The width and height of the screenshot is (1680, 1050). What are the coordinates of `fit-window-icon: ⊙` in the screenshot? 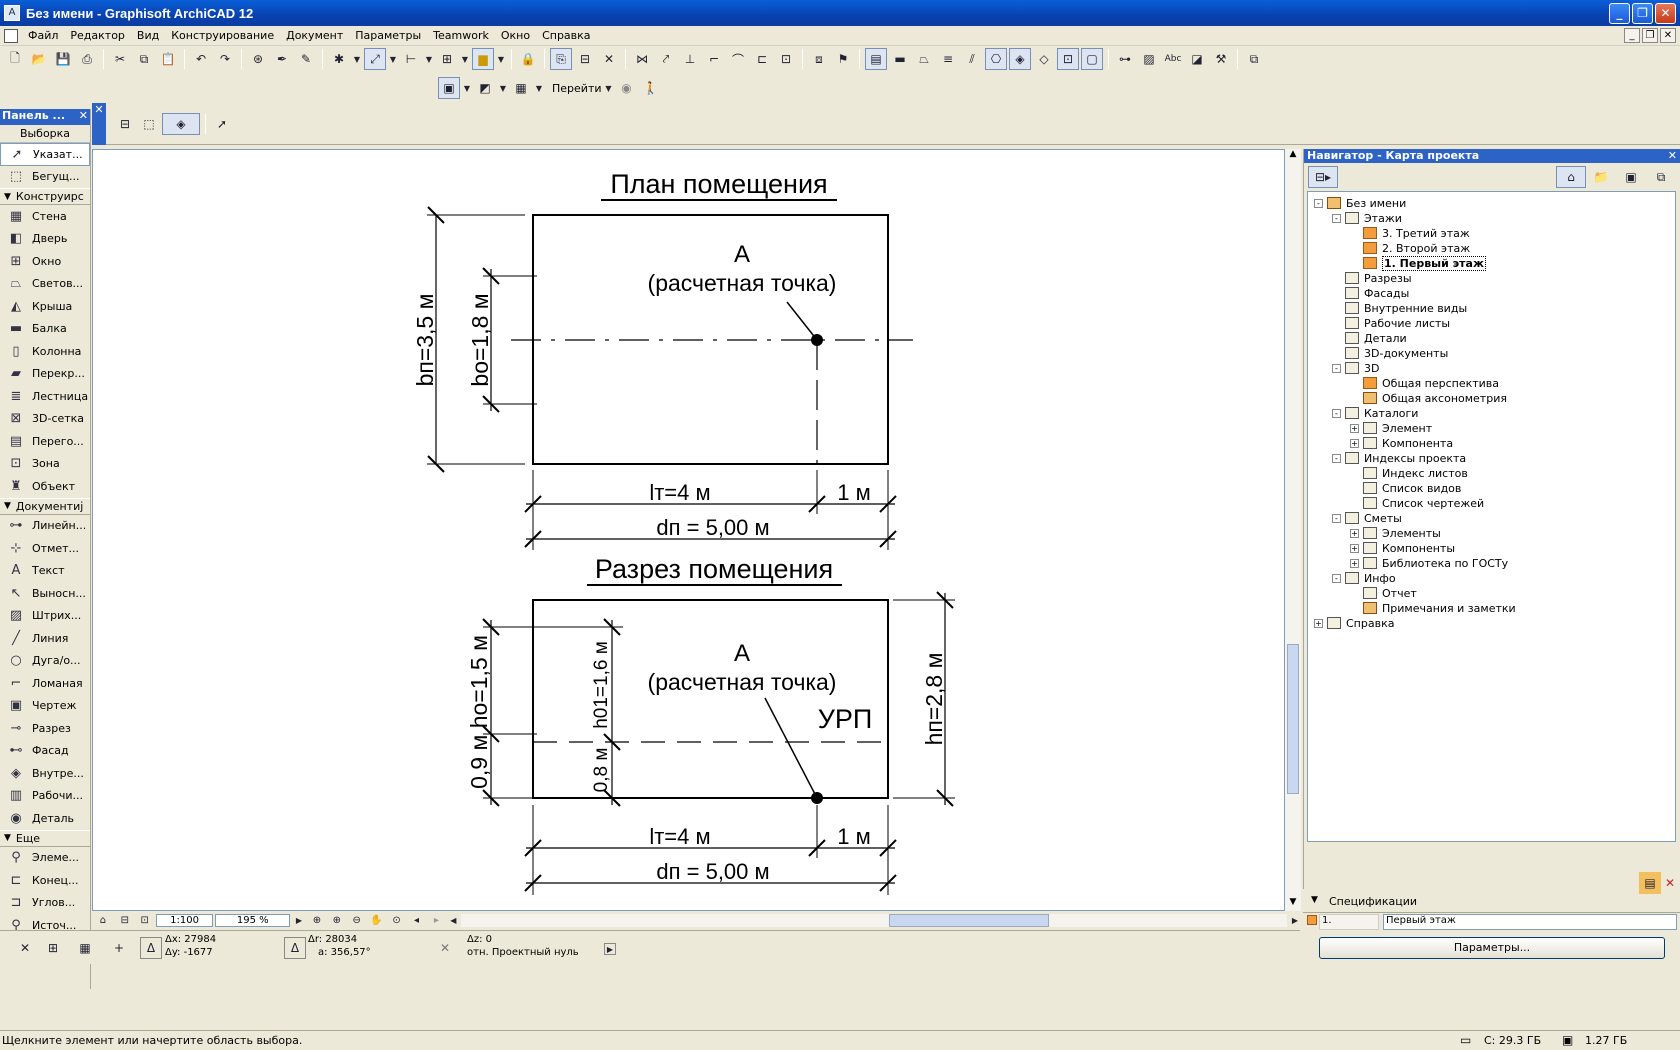 It's located at (397, 920).